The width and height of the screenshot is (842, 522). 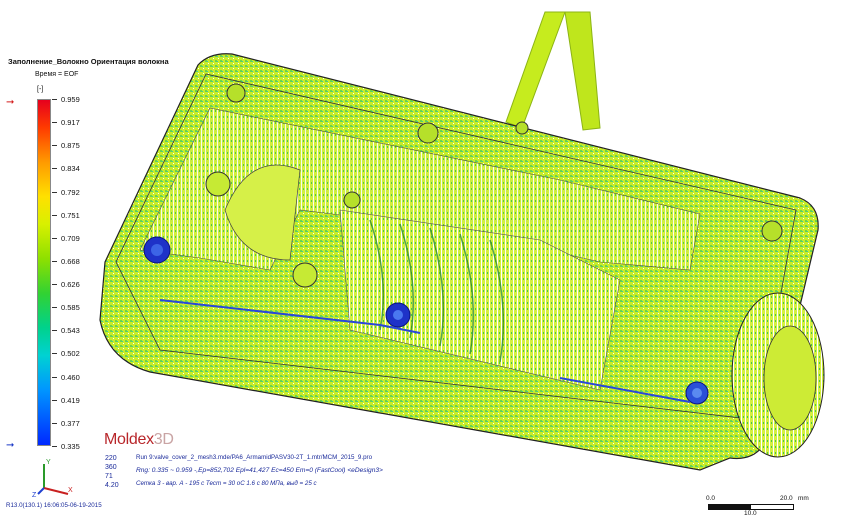 I want to click on legend-value-label: 0.502, so click(x=70, y=354).